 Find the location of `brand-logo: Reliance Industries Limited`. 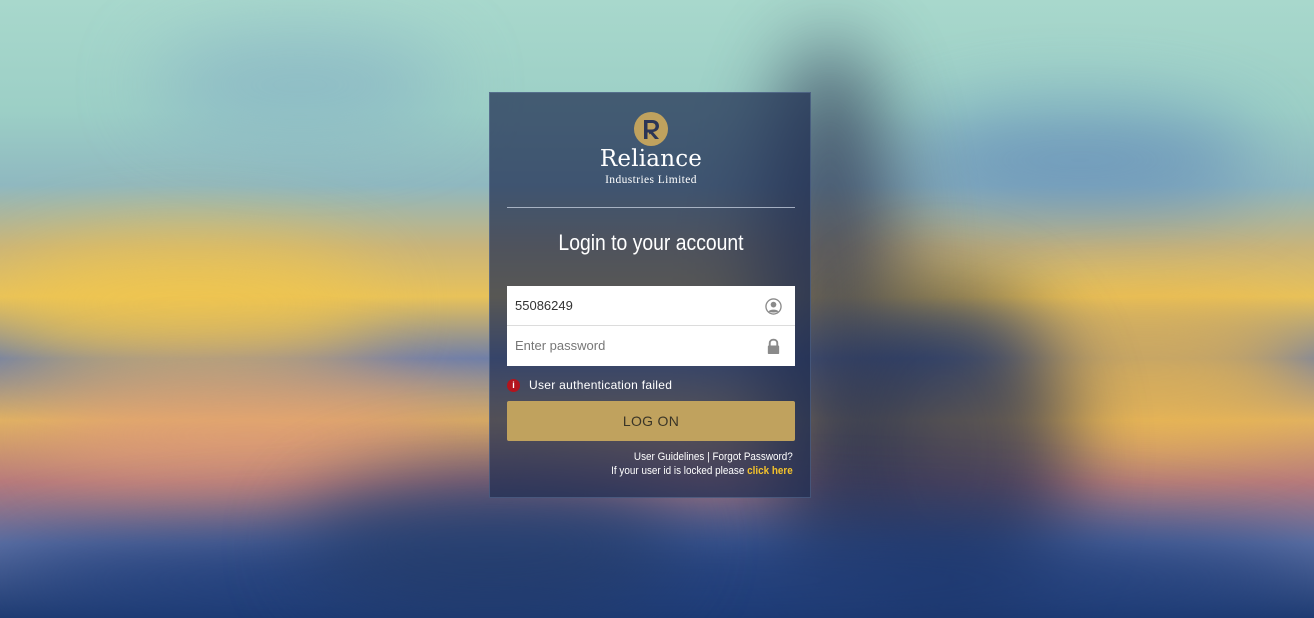

brand-logo: Reliance Industries Limited is located at coordinates (651, 149).